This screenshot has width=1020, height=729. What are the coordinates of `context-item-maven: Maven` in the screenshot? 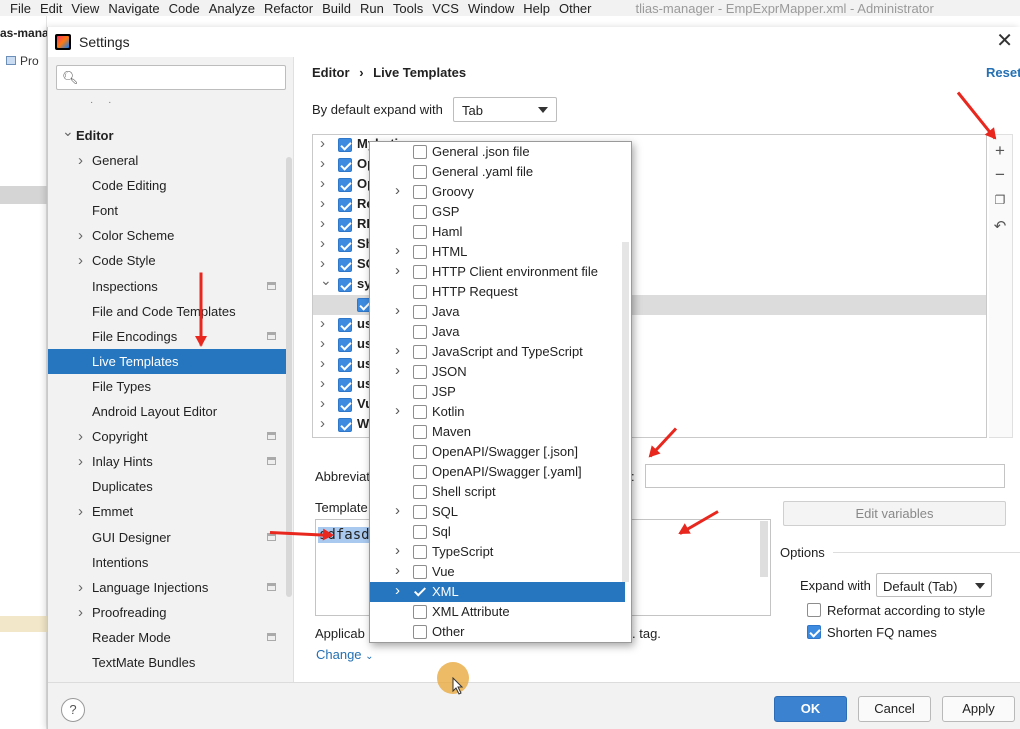 It's located at (497, 432).